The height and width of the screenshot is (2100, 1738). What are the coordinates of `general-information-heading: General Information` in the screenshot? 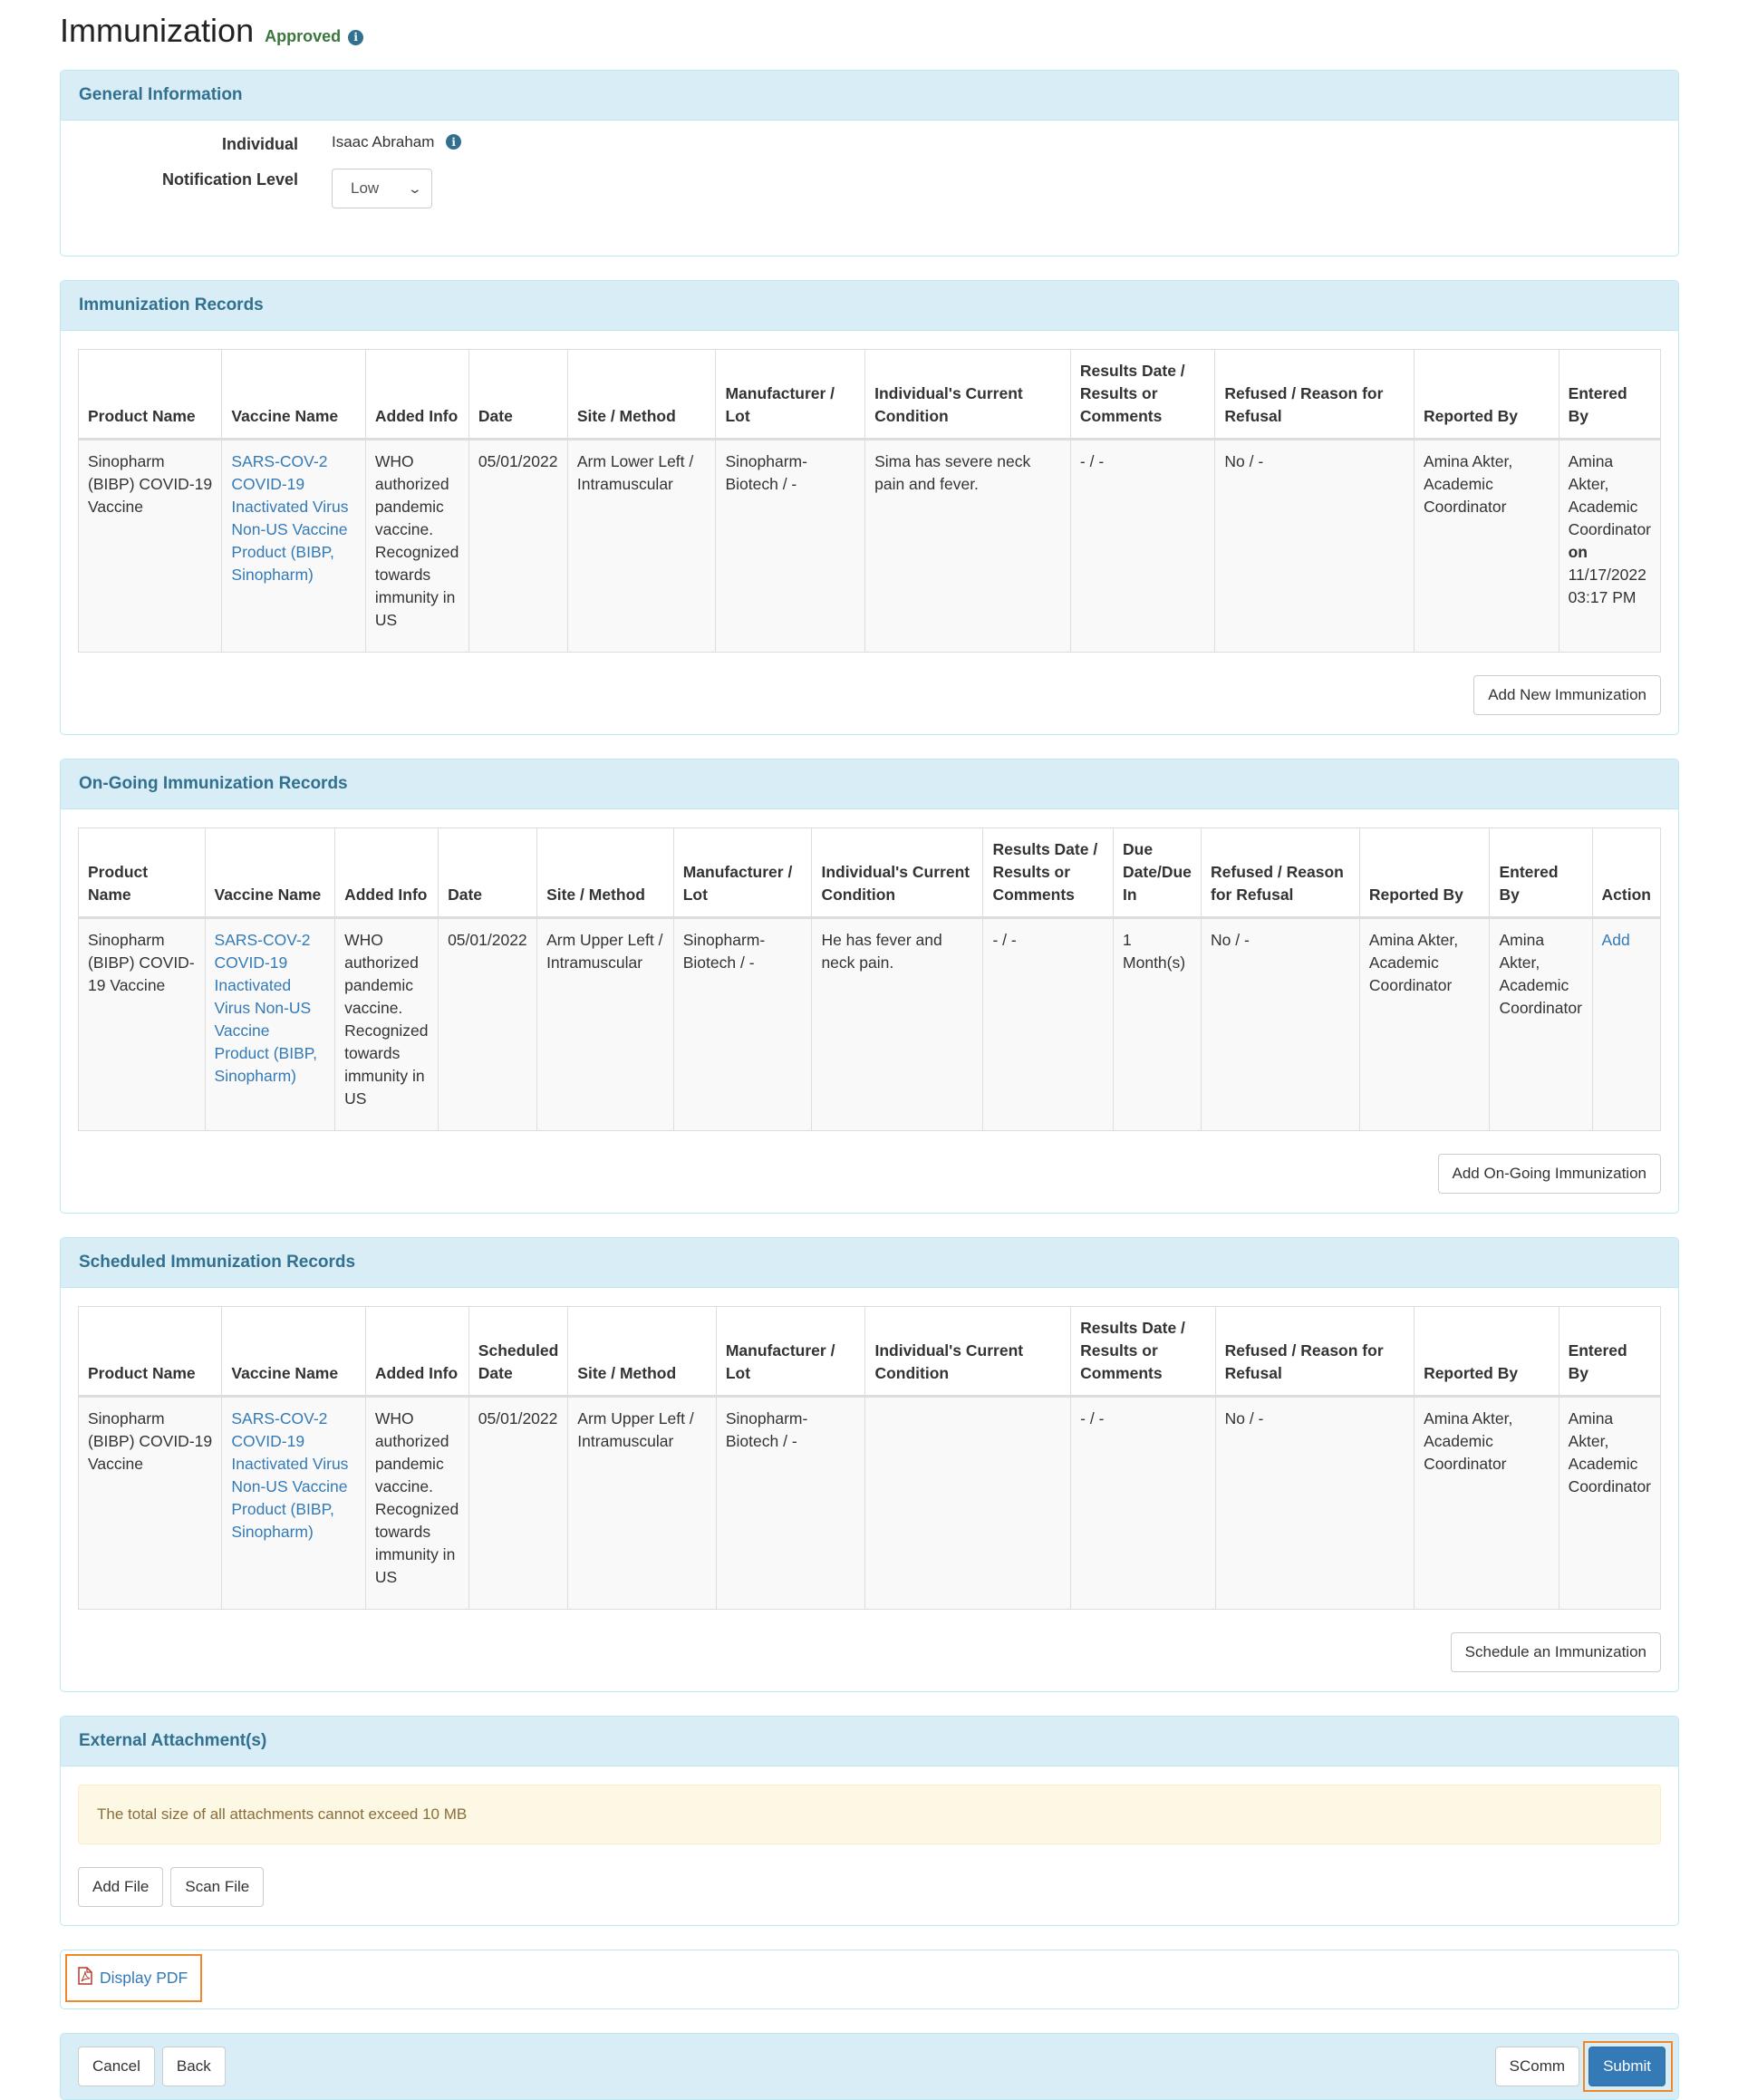 It's located at (869, 96).